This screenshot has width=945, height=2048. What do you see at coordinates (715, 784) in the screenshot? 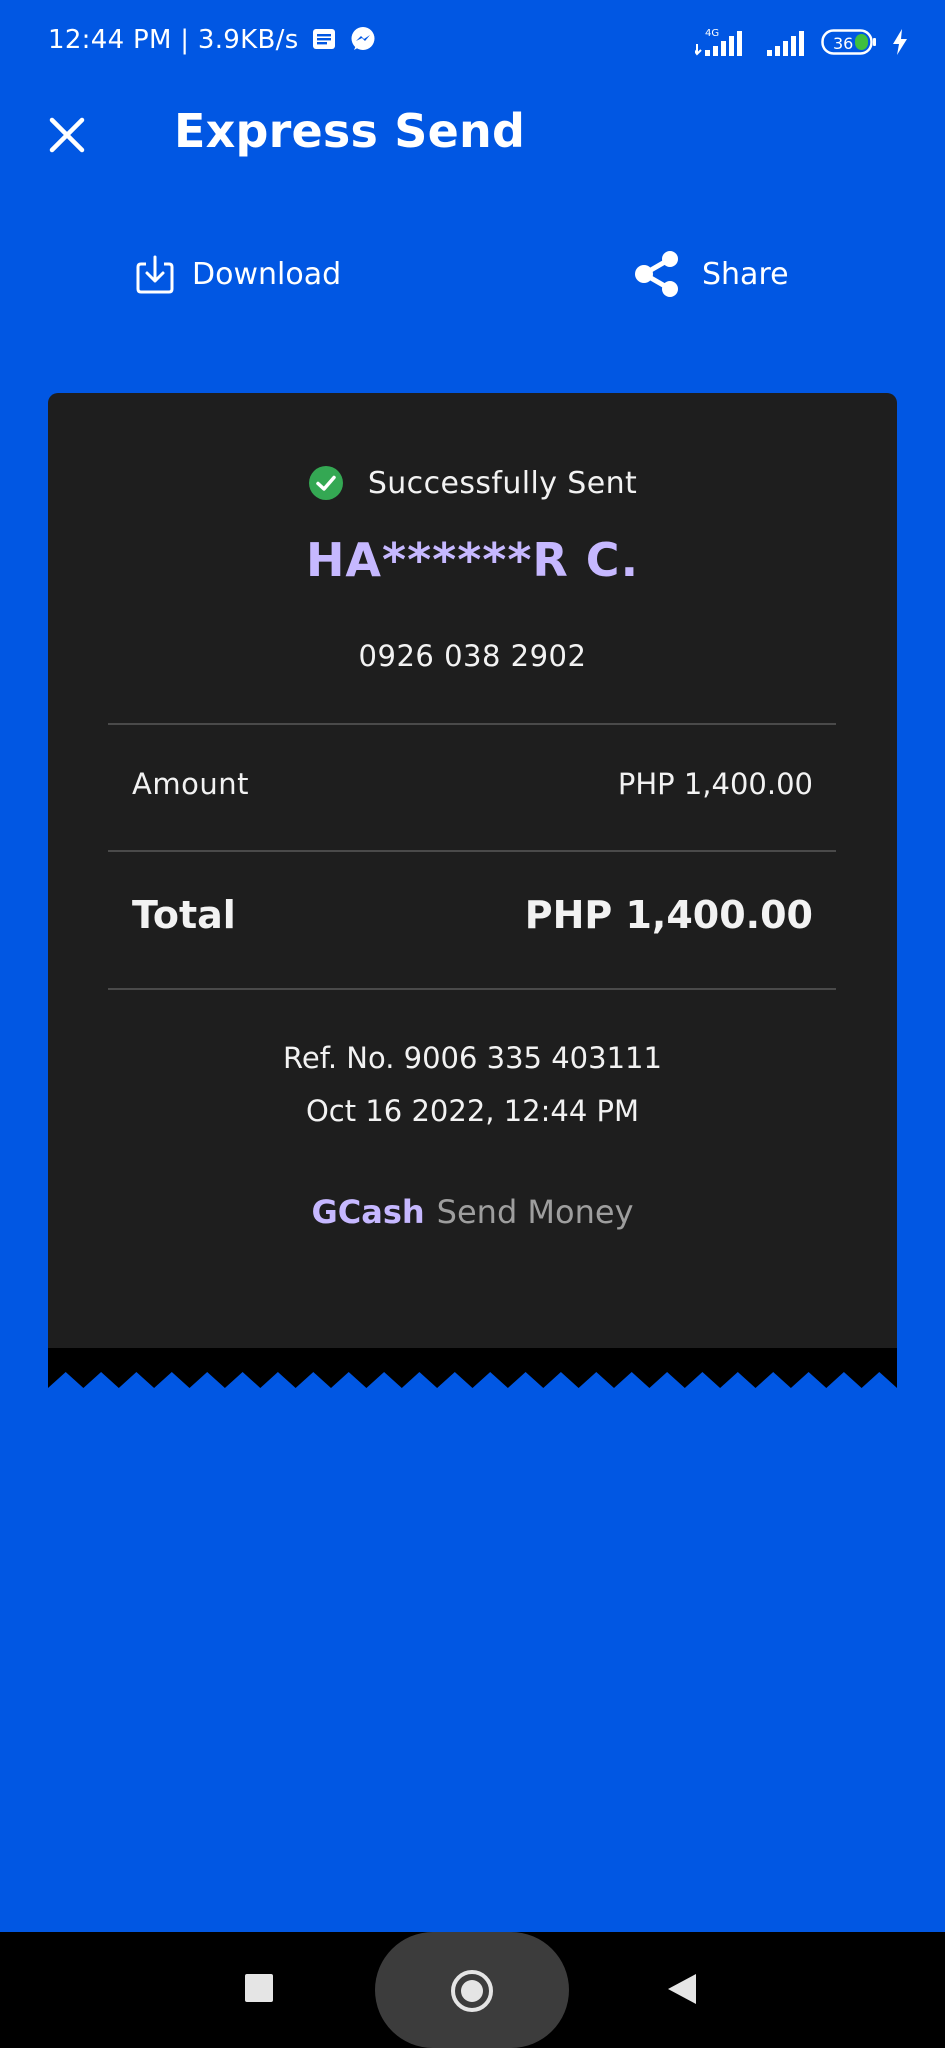
I see `amount-value: PHP 1,400.00` at bounding box center [715, 784].